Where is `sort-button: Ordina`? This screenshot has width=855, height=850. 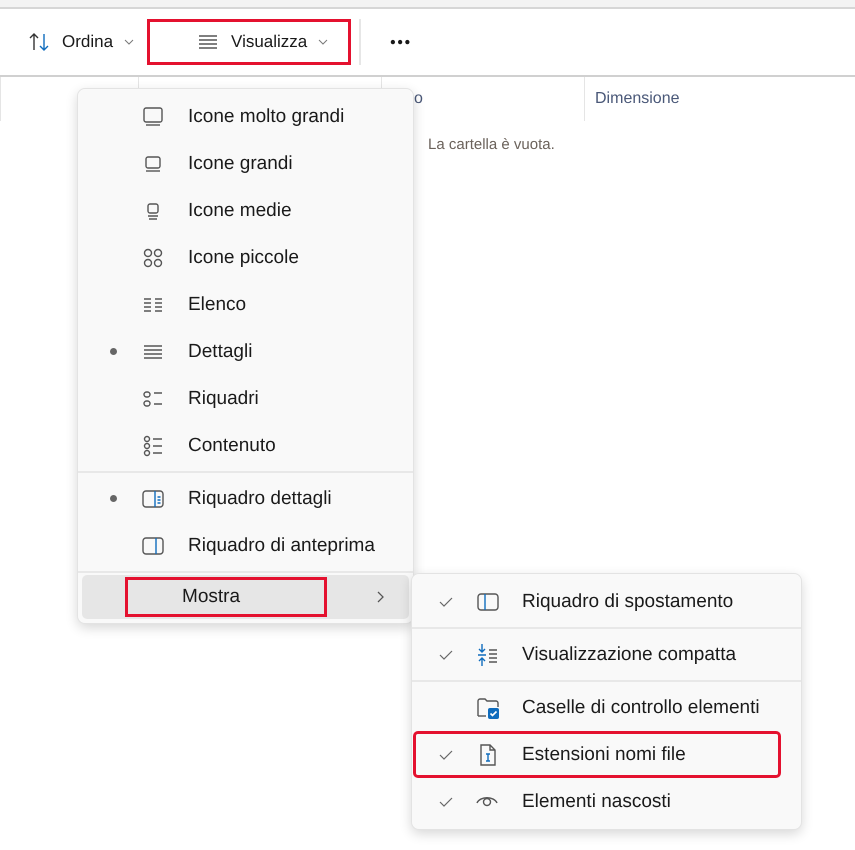 sort-button: Ordina is located at coordinates (81, 42).